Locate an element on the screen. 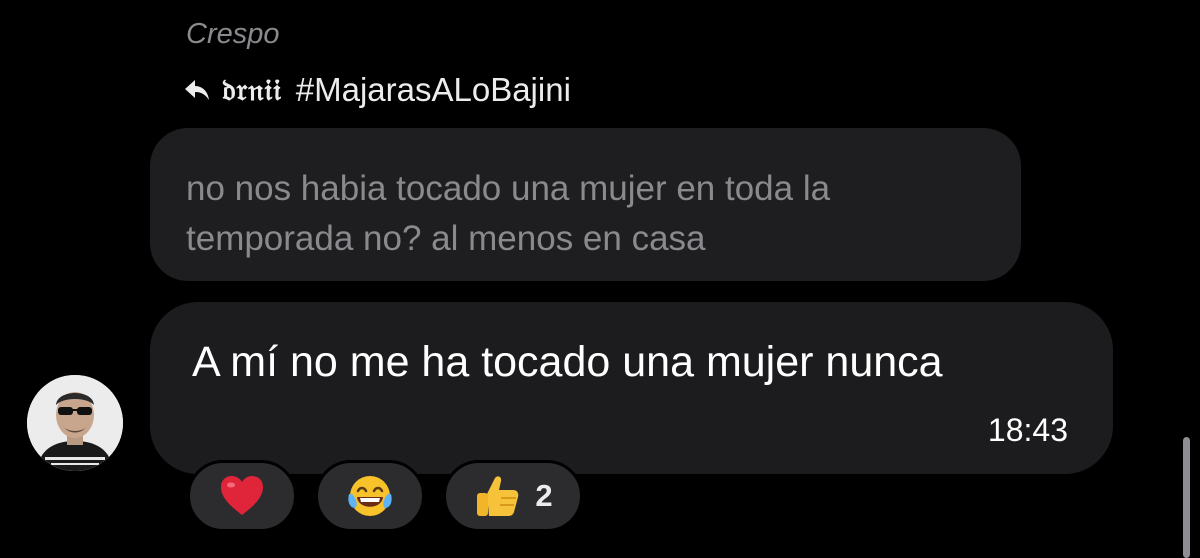 The height and width of the screenshot is (558, 1200). quoted-line-1: no nos habia tocado una mujer en toda la is located at coordinates (508, 188).